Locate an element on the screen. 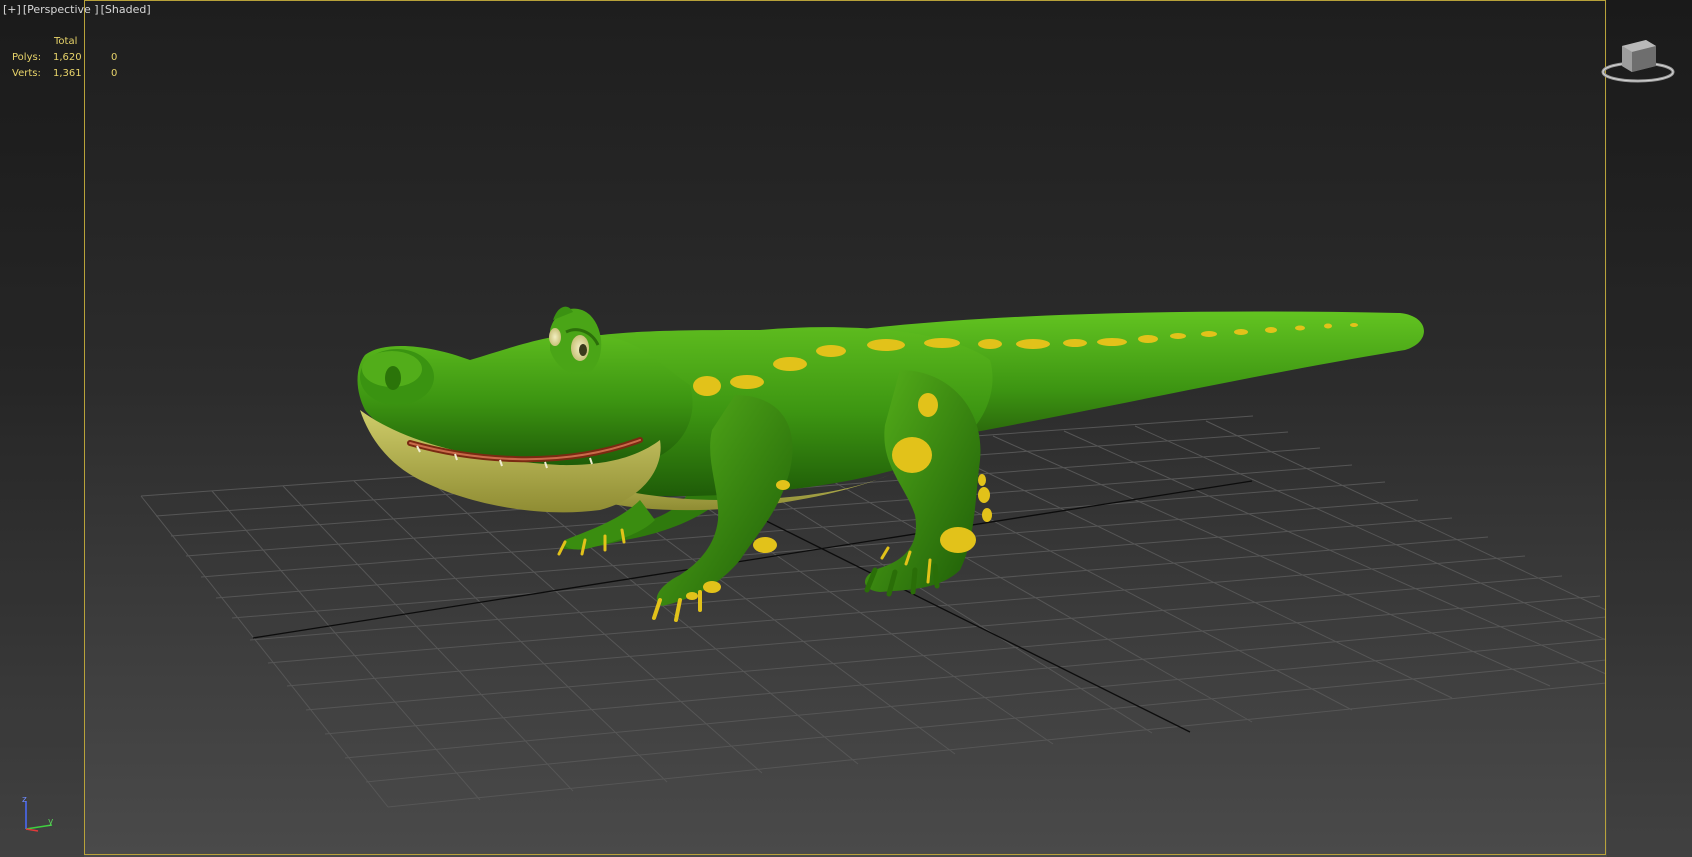 This screenshot has width=1692, height=857. stats-verts-label: Verts: is located at coordinates (26, 73).